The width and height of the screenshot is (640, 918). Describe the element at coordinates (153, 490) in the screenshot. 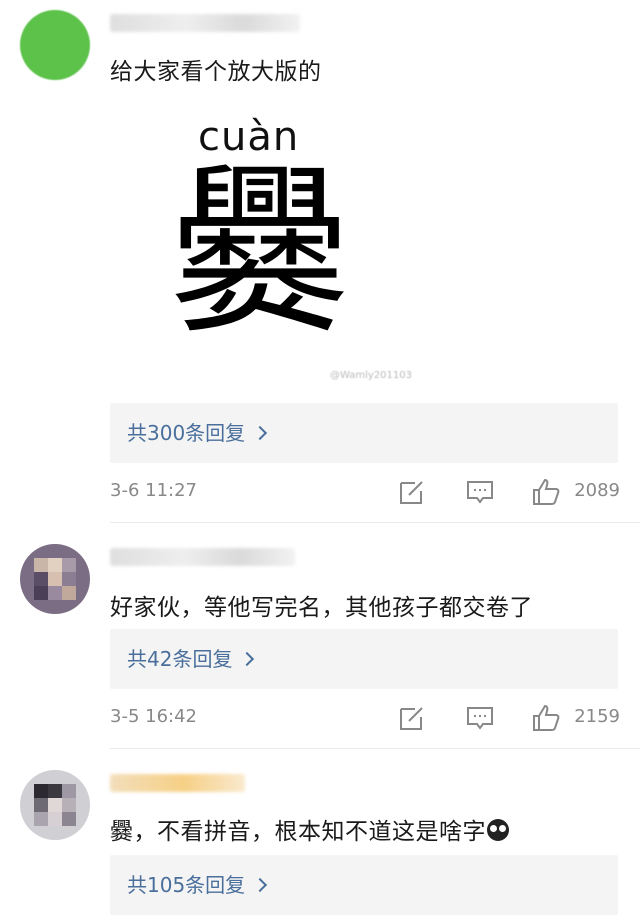

I see `comment-time: 3-6 11:27` at that location.